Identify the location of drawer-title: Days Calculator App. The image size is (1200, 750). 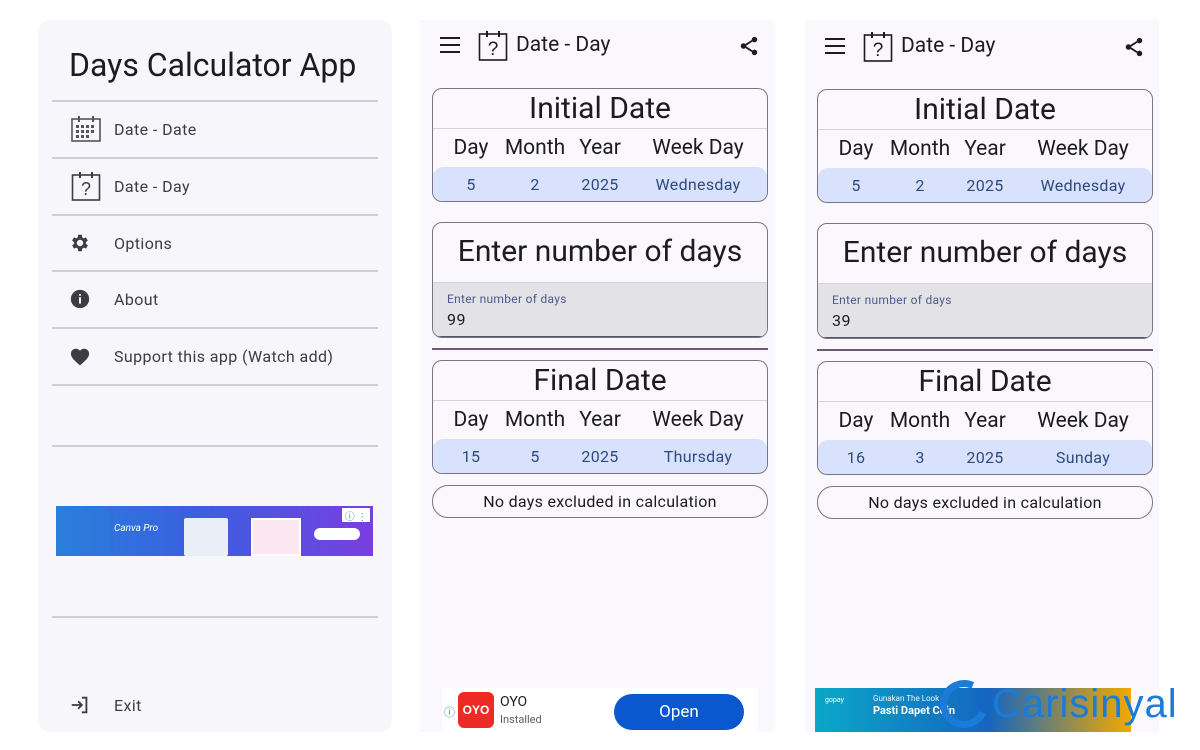
(213, 65).